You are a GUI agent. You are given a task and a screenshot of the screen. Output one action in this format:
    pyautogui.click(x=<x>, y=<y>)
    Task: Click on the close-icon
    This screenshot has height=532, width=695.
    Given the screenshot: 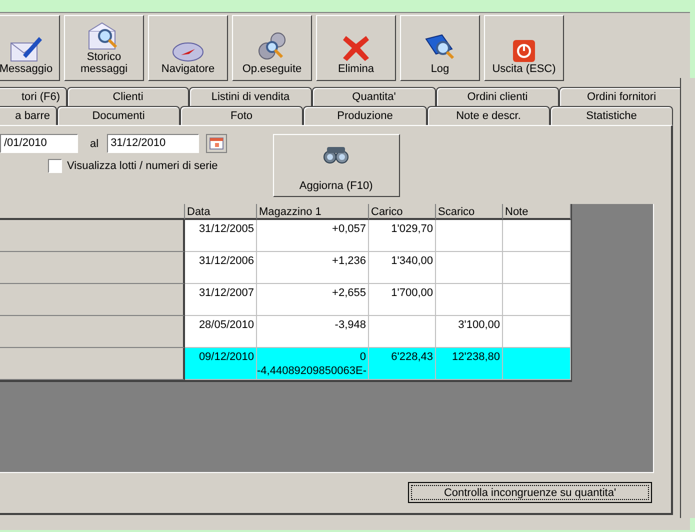 What is the action you would take?
    pyautogui.click(x=356, y=48)
    